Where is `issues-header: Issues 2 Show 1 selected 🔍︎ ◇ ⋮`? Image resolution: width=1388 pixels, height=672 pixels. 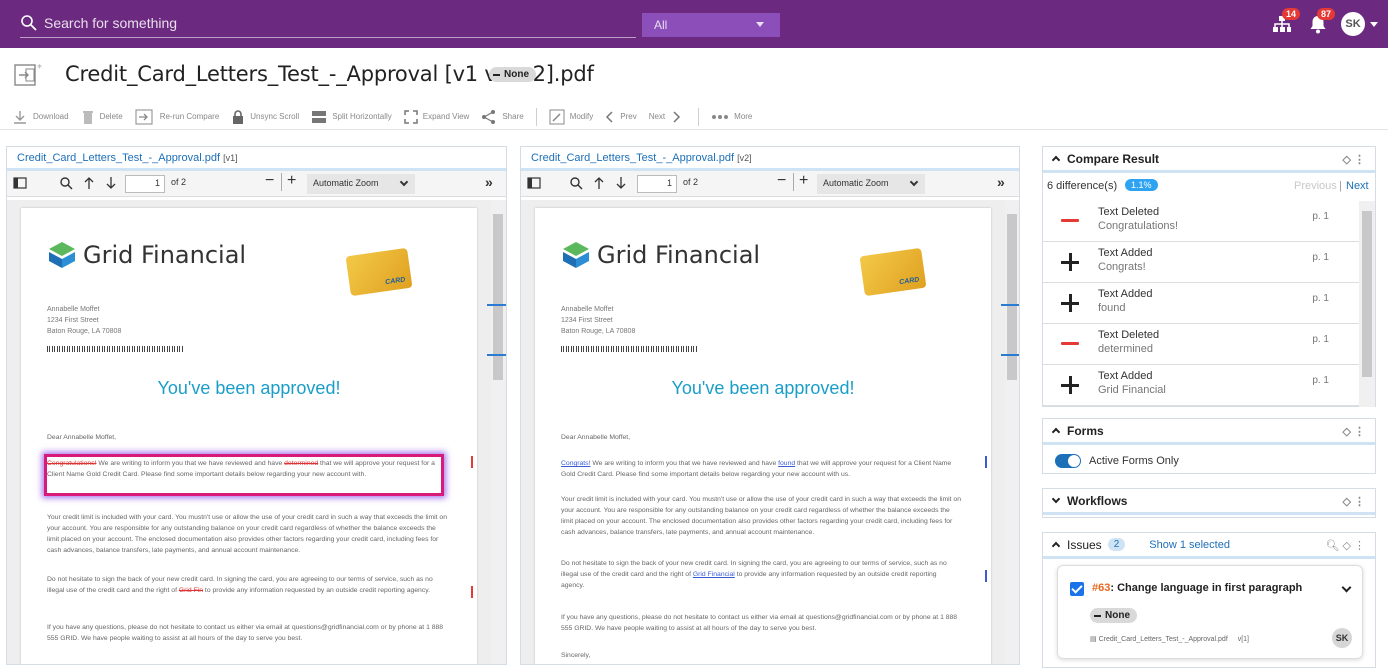
issues-header: Issues 2 Show 1 selected 🔍︎ ◇ ⋮ is located at coordinates (1209, 546).